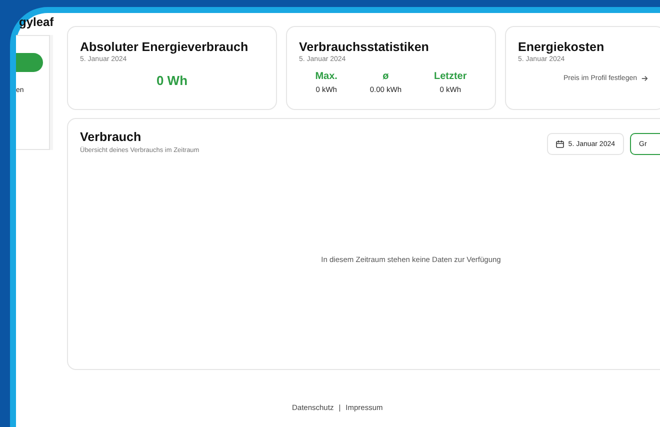 This screenshot has height=427, width=660. Describe the element at coordinates (385, 76) in the screenshot. I see `stat-label: ø` at that location.